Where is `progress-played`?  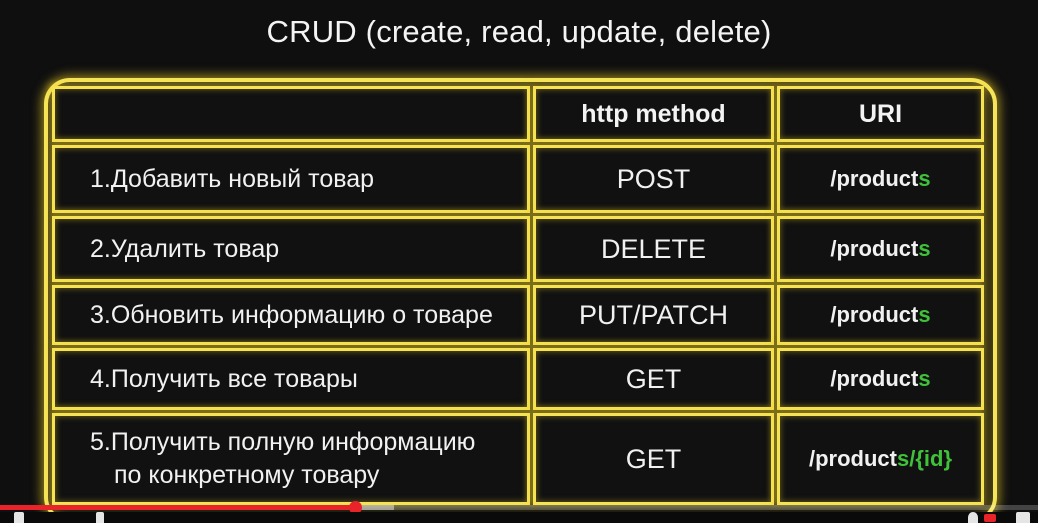
progress-played is located at coordinates (177, 507).